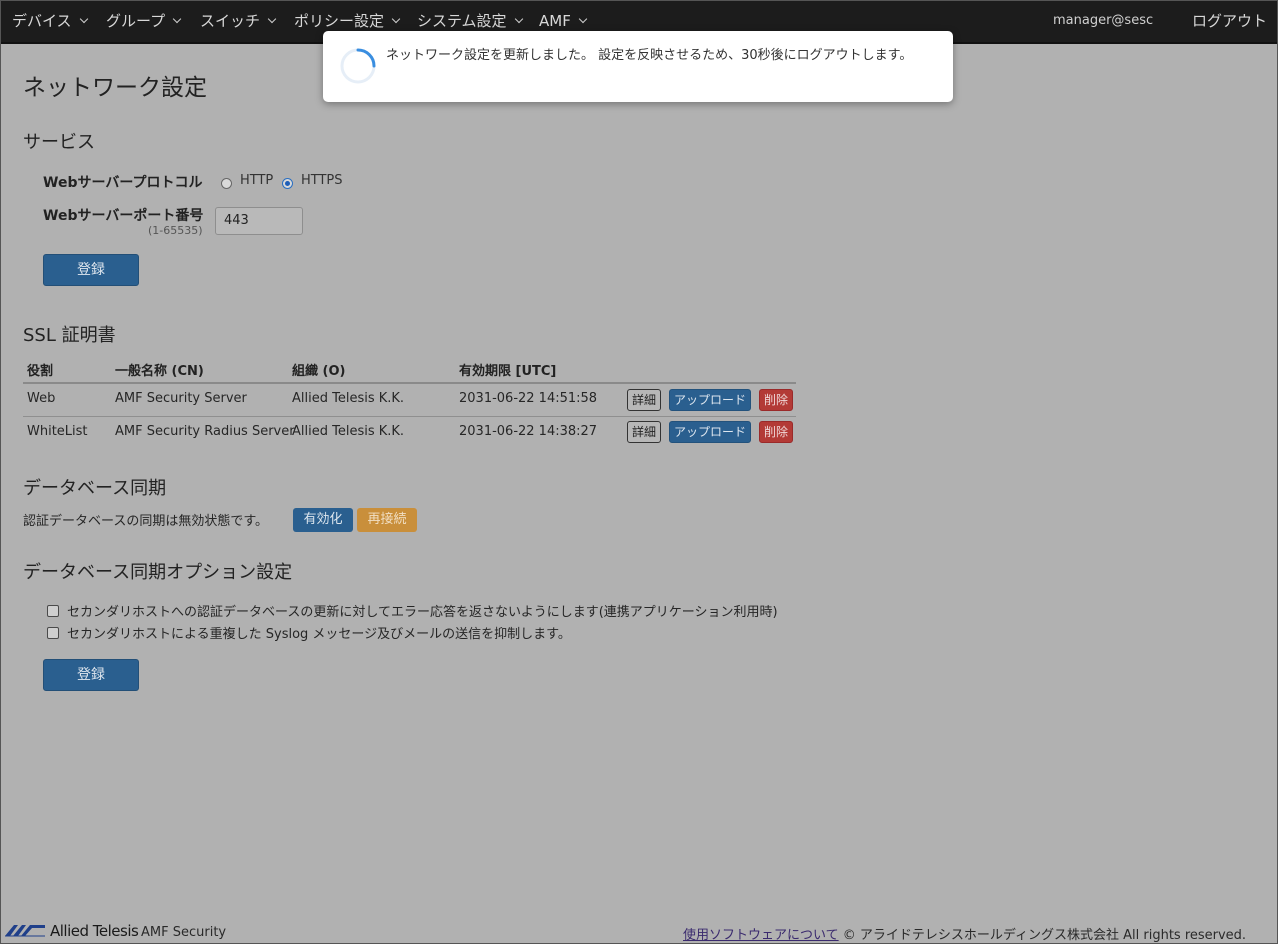  What do you see at coordinates (387, 520) in the screenshot?
I see `reconnect-button: 再接続` at bounding box center [387, 520].